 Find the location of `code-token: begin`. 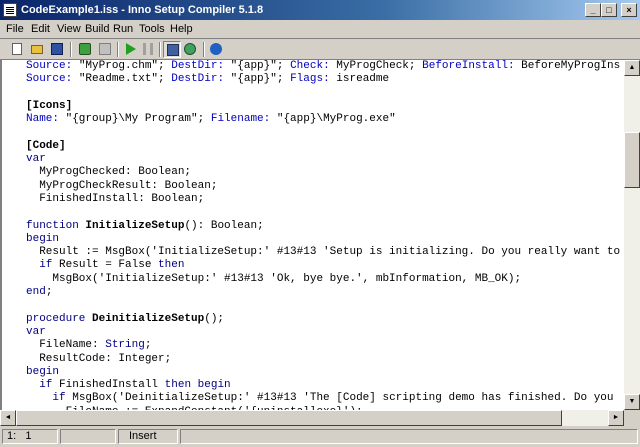

code-token: begin is located at coordinates (43, 371).